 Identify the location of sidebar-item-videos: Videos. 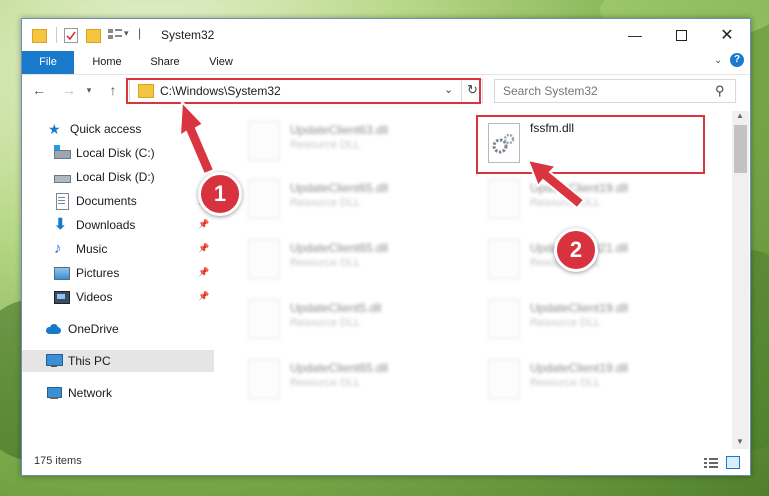
(83, 297).